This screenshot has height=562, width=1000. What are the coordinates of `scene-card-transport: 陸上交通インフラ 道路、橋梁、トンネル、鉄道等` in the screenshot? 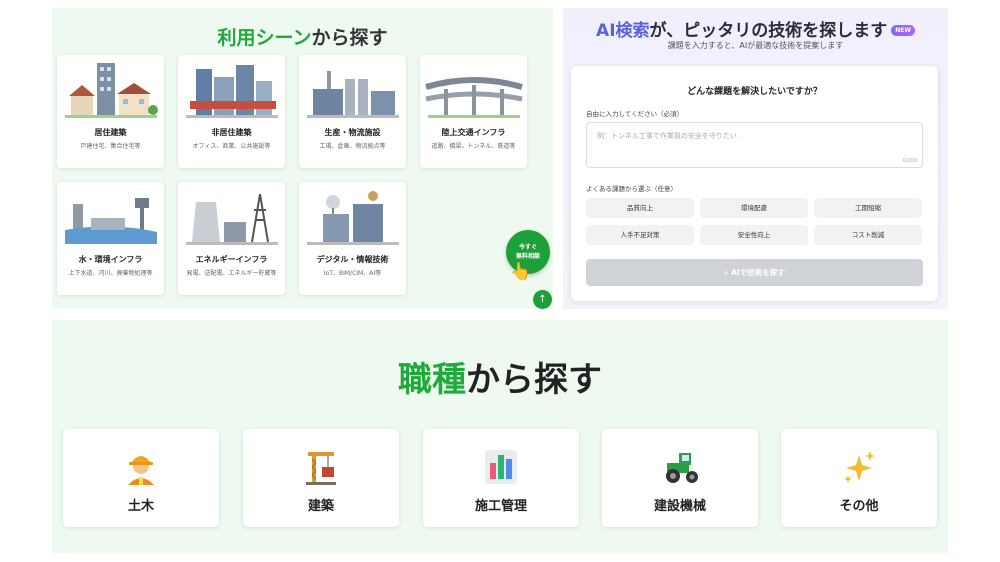 It's located at (473, 111).